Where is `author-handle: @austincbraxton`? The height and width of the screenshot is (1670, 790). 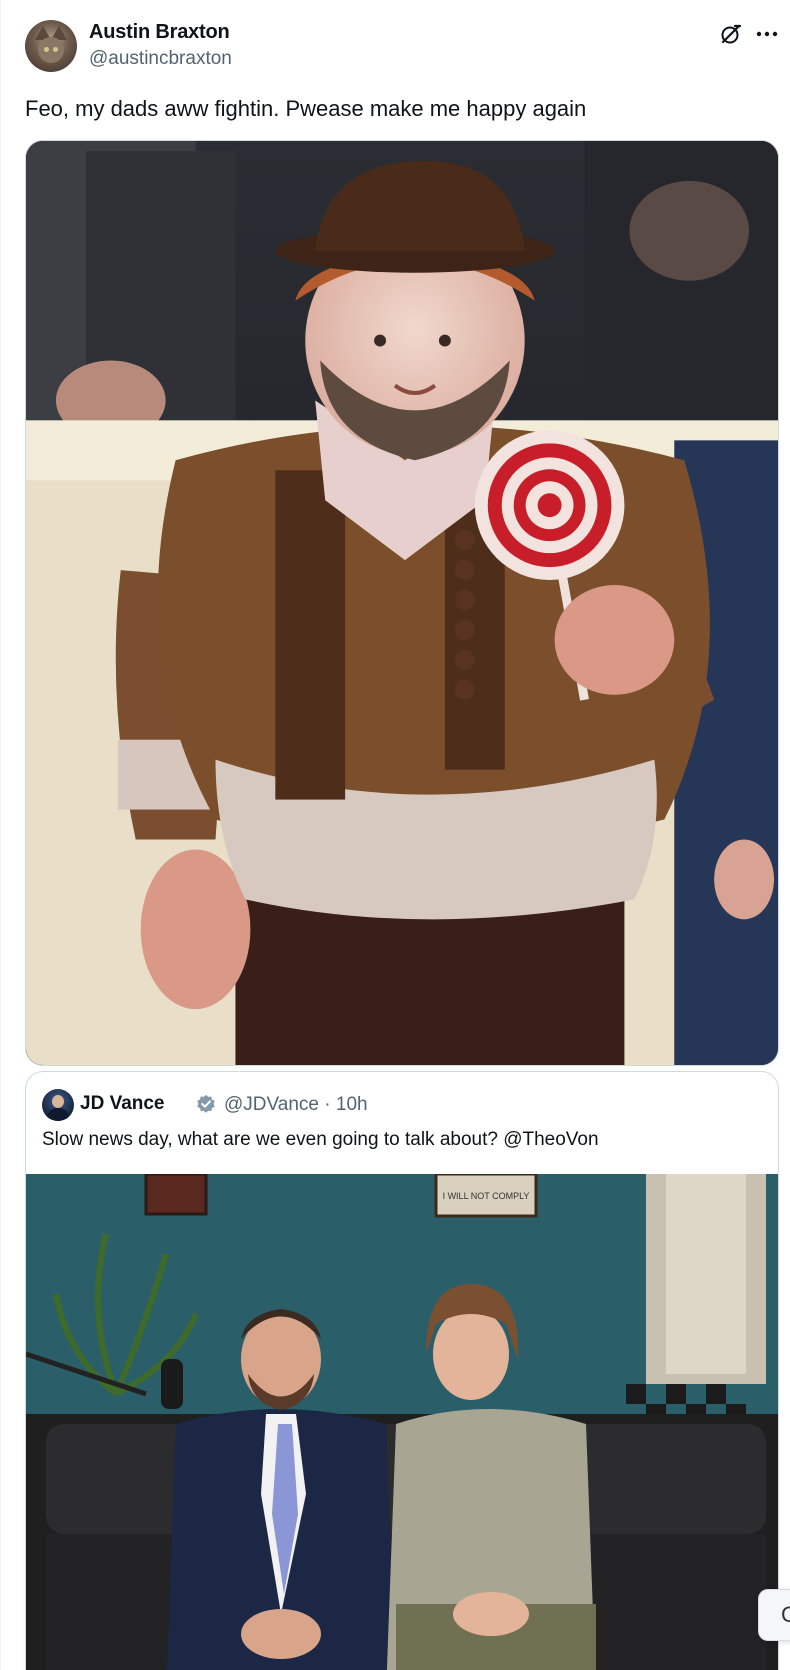
author-handle: @austincbraxton is located at coordinates (160, 59).